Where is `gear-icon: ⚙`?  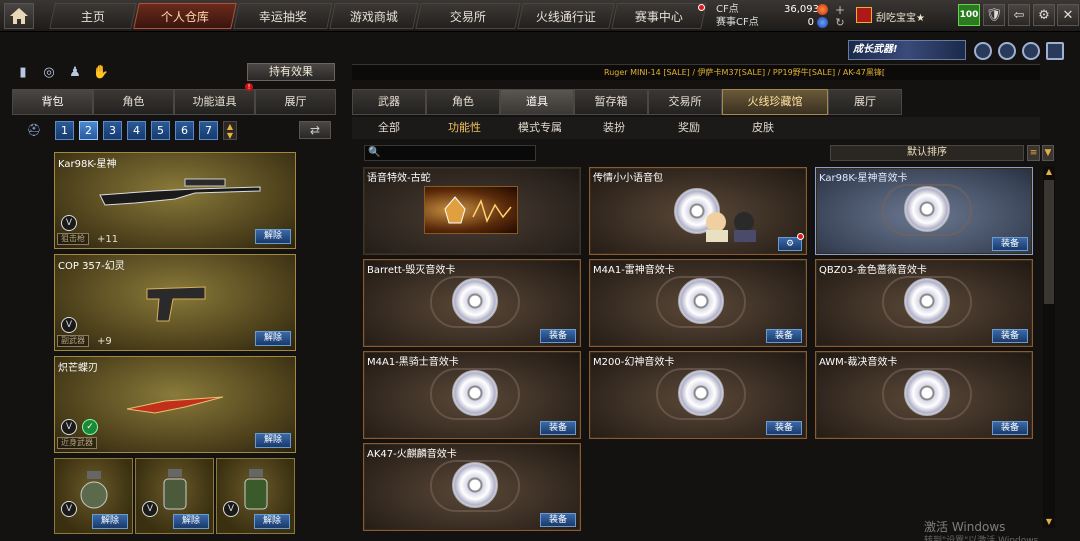
gear-icon: ⚙ is located at coordinates (1044, 15).